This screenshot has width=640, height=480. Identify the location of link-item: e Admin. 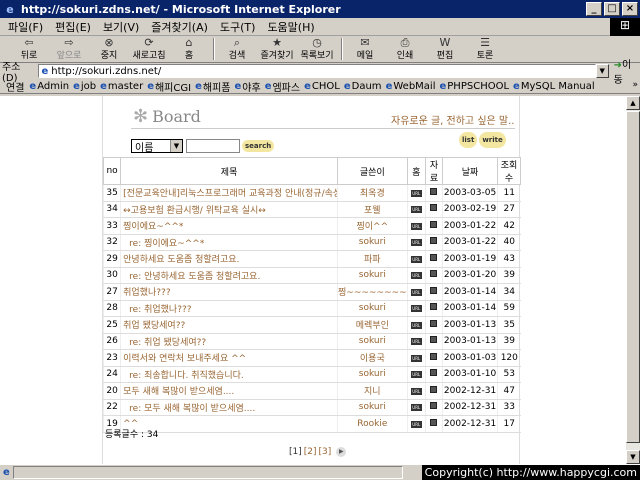
(49, 86).